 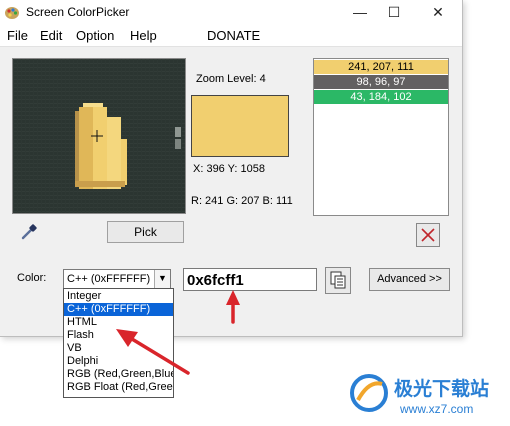 What do you see at coordinates (233, 307) in the screenshot?
I see `arrow-to-code-field` at bounding box center [233, 307].